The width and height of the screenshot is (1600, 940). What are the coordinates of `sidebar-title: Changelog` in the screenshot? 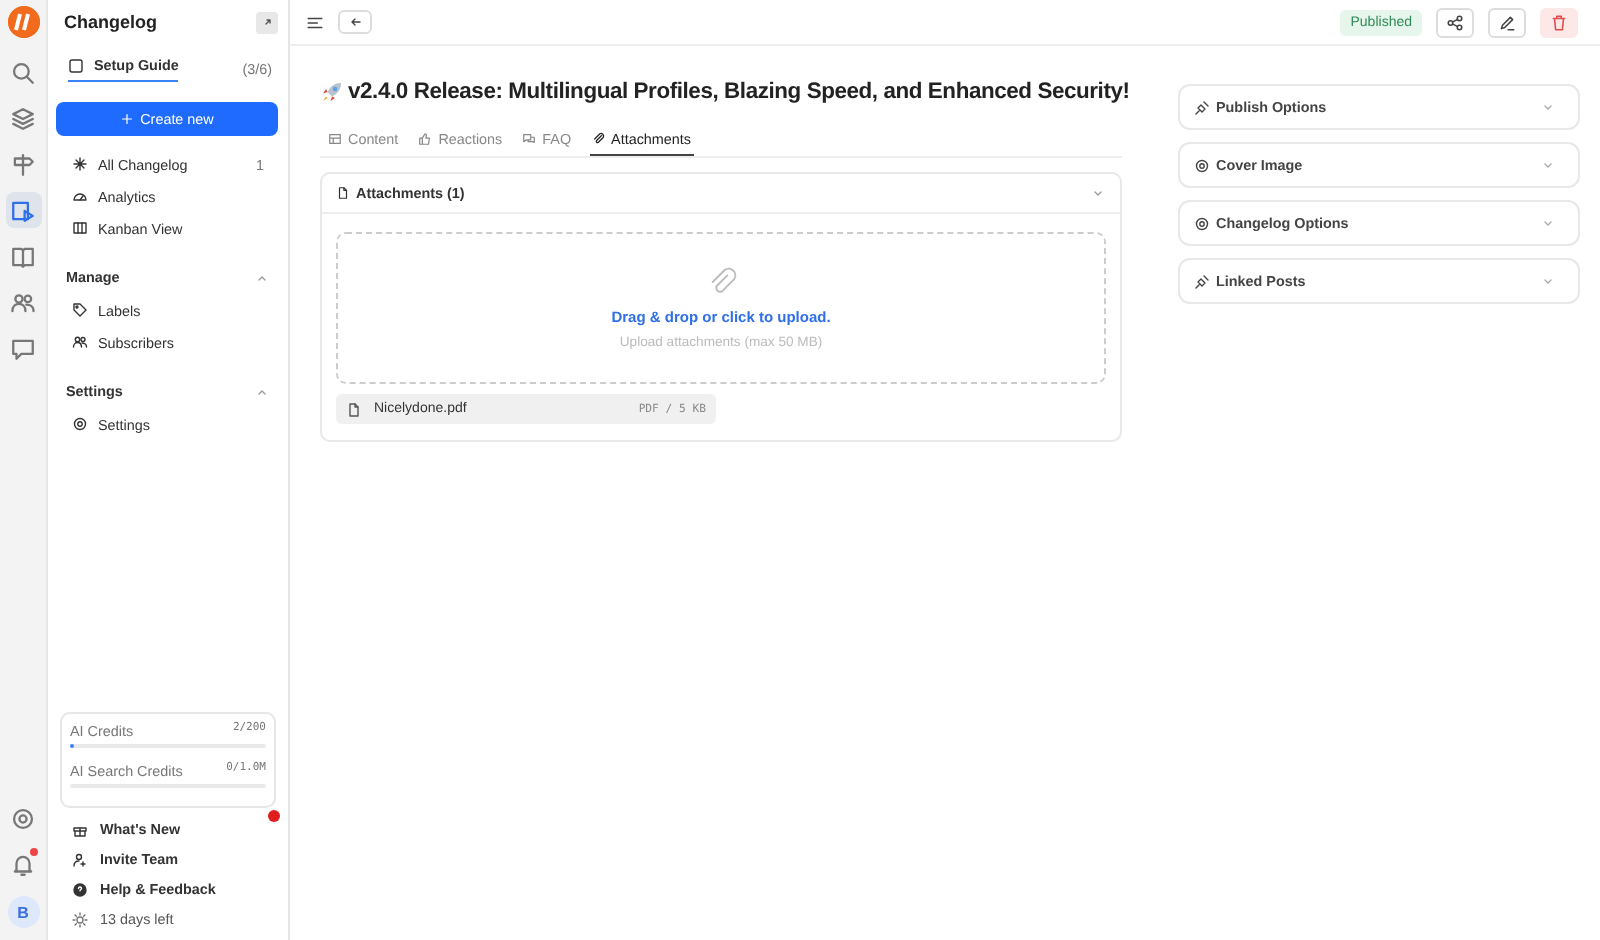 It's located at (110, 22).